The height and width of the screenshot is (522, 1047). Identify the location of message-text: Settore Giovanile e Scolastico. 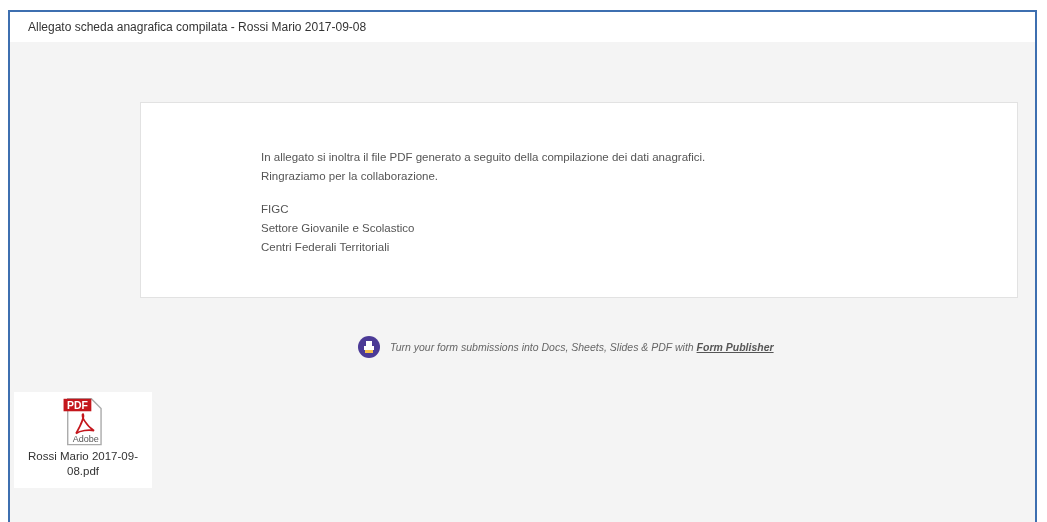
(338, 228).